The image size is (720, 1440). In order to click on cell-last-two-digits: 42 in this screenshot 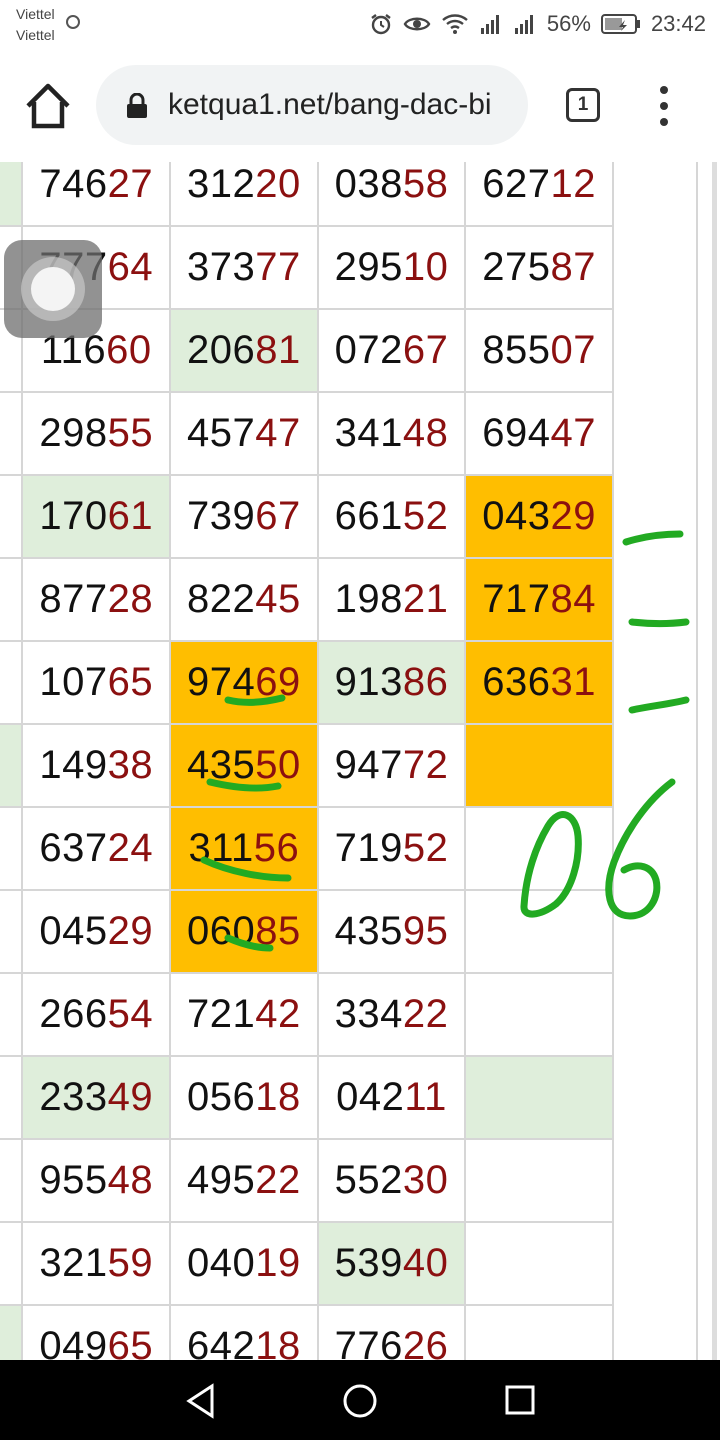, I will do `click(278, 1014)`.